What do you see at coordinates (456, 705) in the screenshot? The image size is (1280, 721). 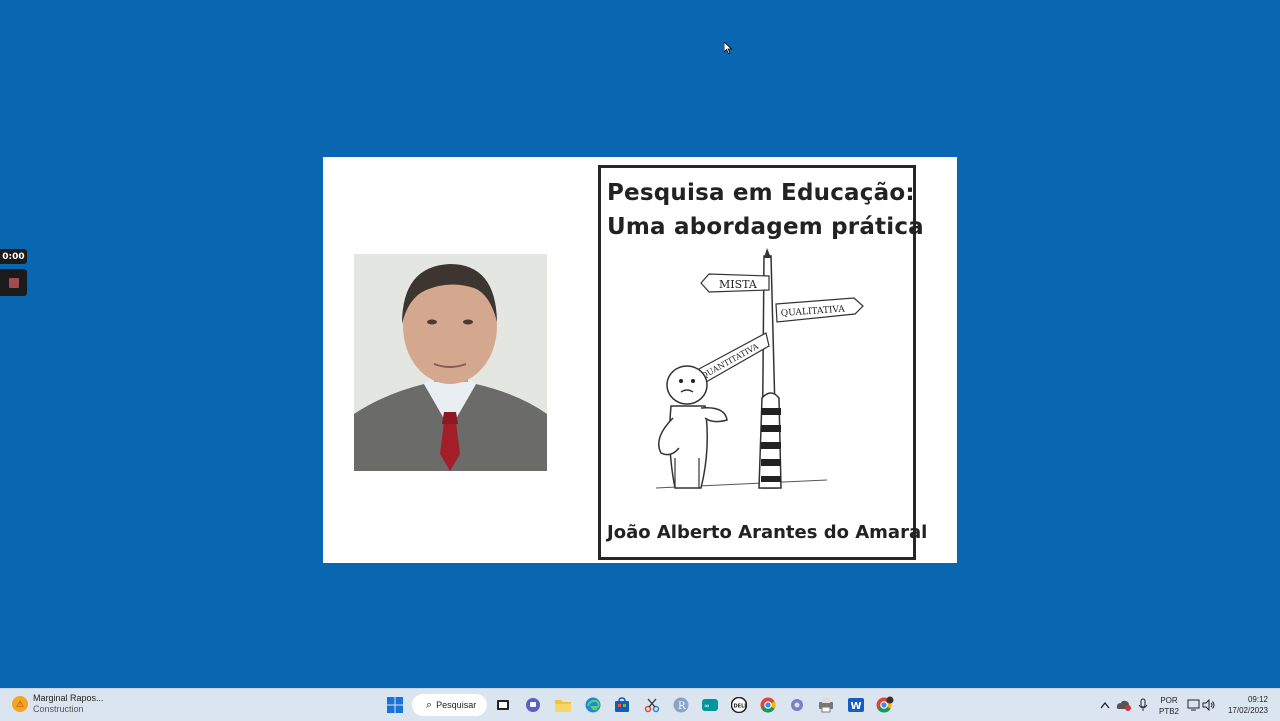 I see `taskbar-search-label: Pesquisar` at bounding box center [456, 705].